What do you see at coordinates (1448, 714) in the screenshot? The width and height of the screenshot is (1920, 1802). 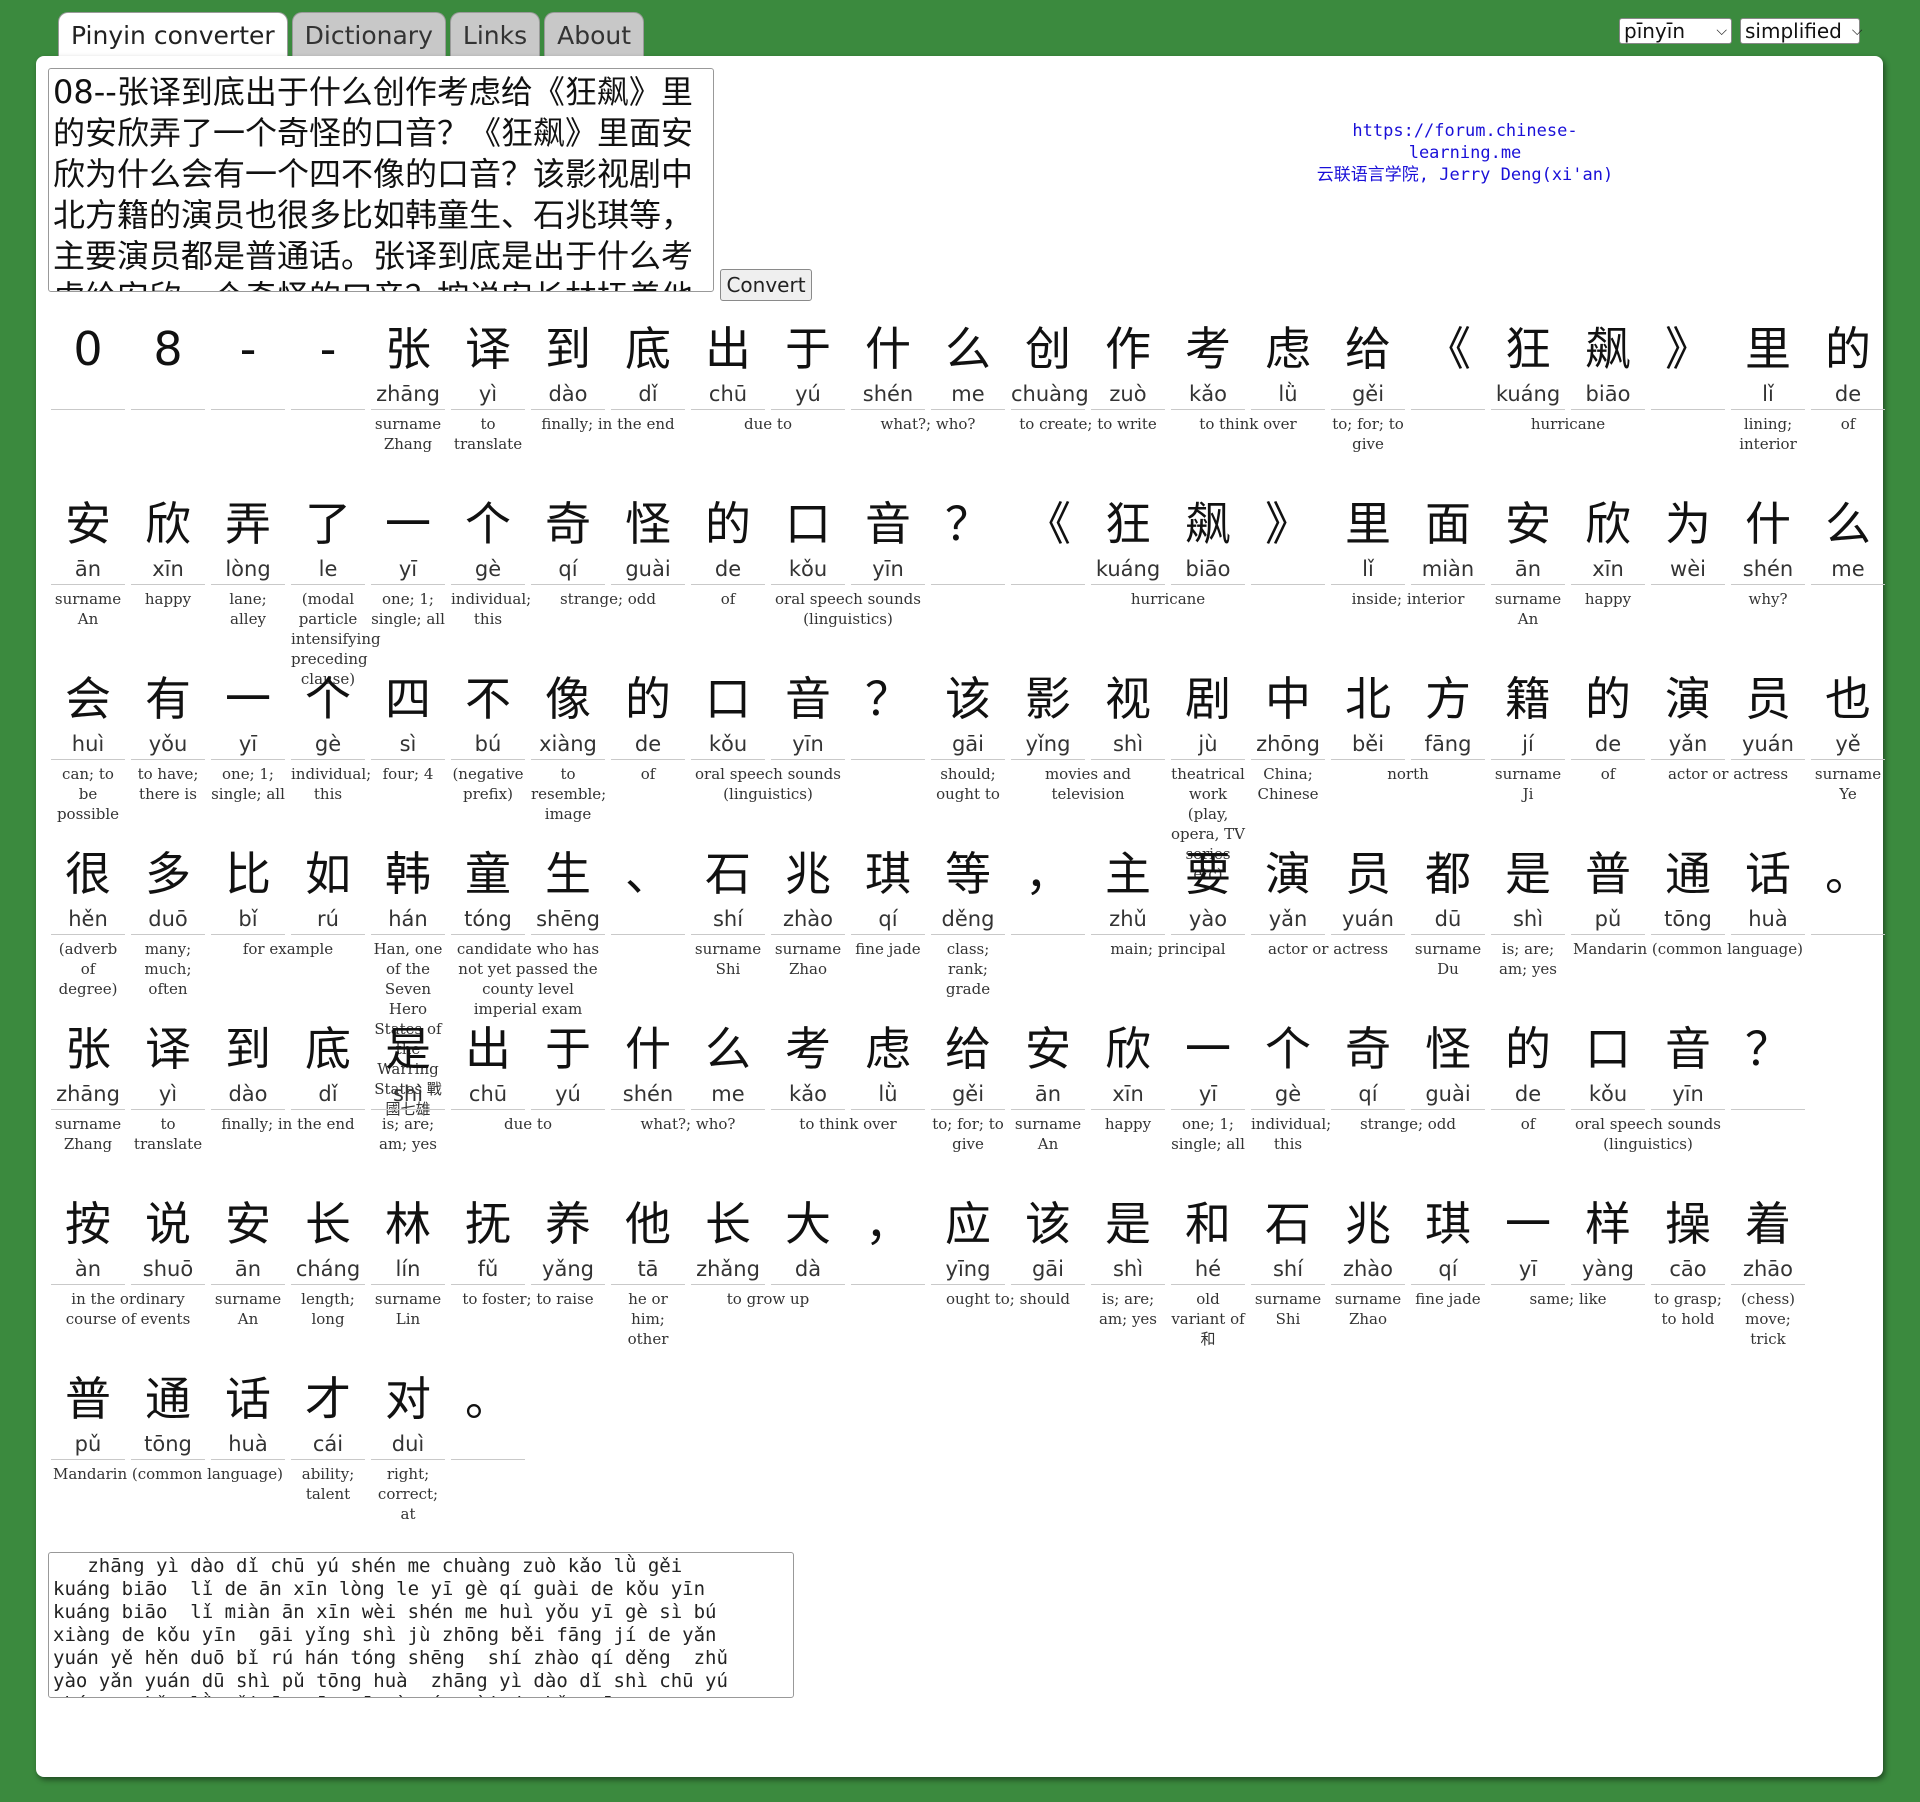 I see `char-cell: 方 fāng` at bounding box center [1448, 714].